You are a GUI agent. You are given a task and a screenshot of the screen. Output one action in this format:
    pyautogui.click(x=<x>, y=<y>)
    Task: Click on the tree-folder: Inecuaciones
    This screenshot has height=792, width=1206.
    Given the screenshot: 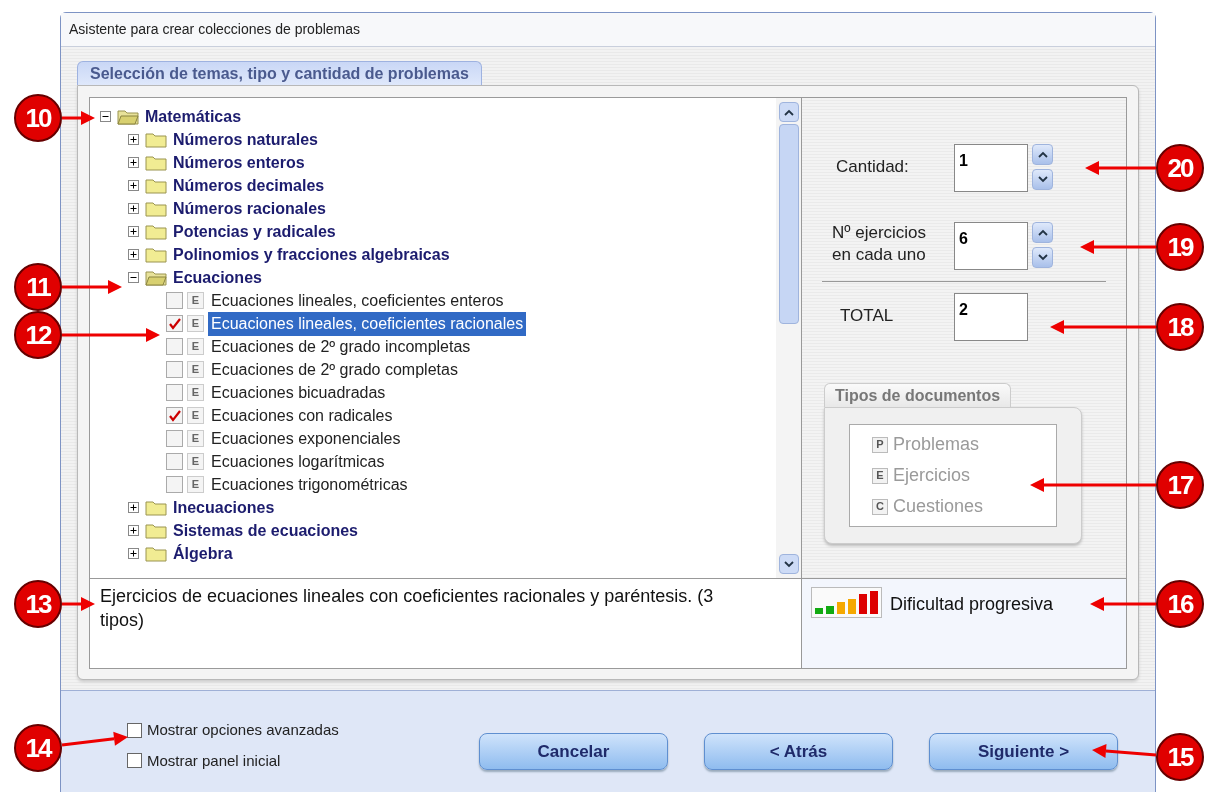 What is the action you would take?
    pyautogui.click(x=224, y=507)
    